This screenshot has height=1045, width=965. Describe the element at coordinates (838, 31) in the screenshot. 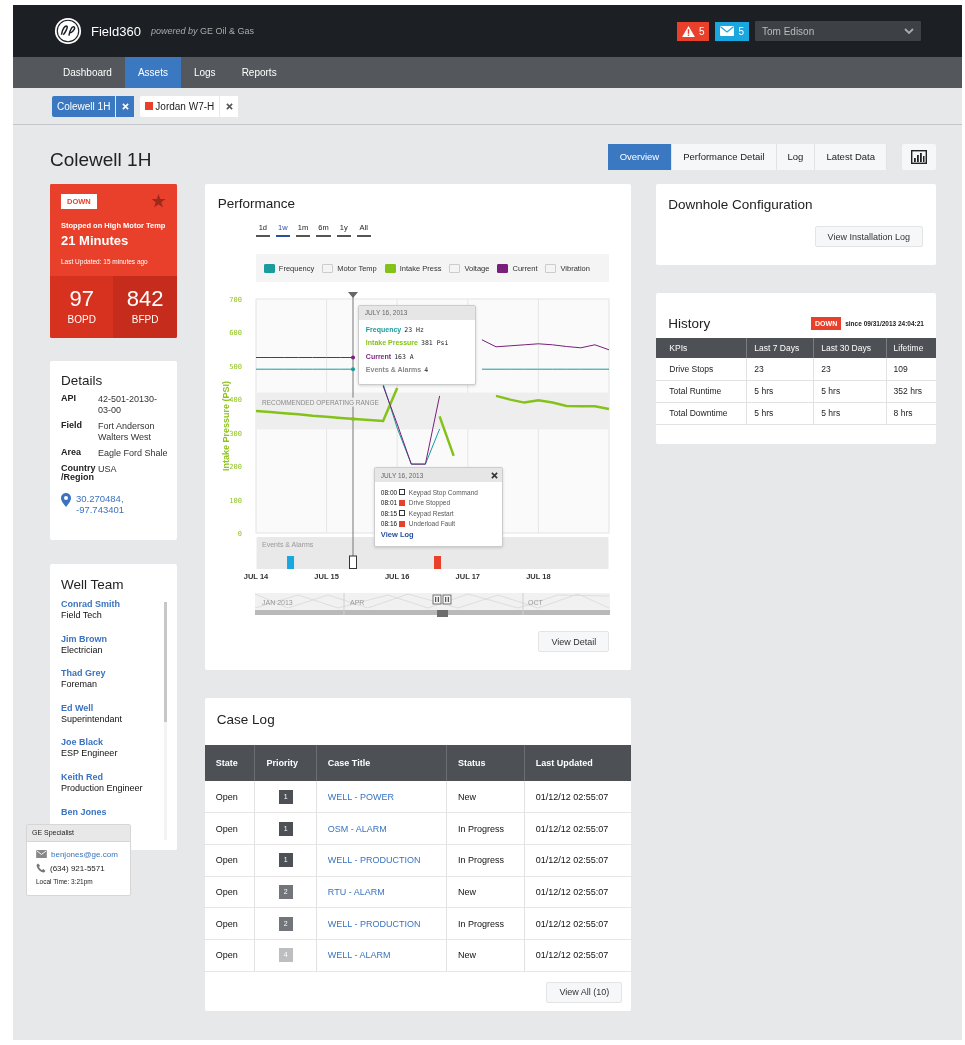

I see `user-menu: Tom Edison` at that location.